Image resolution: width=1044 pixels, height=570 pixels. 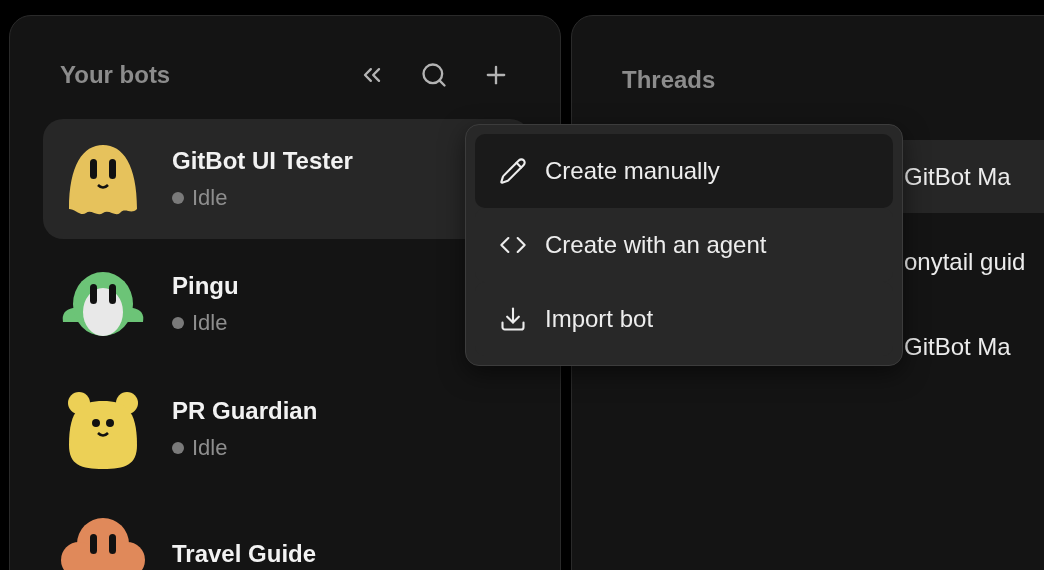 I want to click on bot-name: Pingu, so click(x=205, y=286).